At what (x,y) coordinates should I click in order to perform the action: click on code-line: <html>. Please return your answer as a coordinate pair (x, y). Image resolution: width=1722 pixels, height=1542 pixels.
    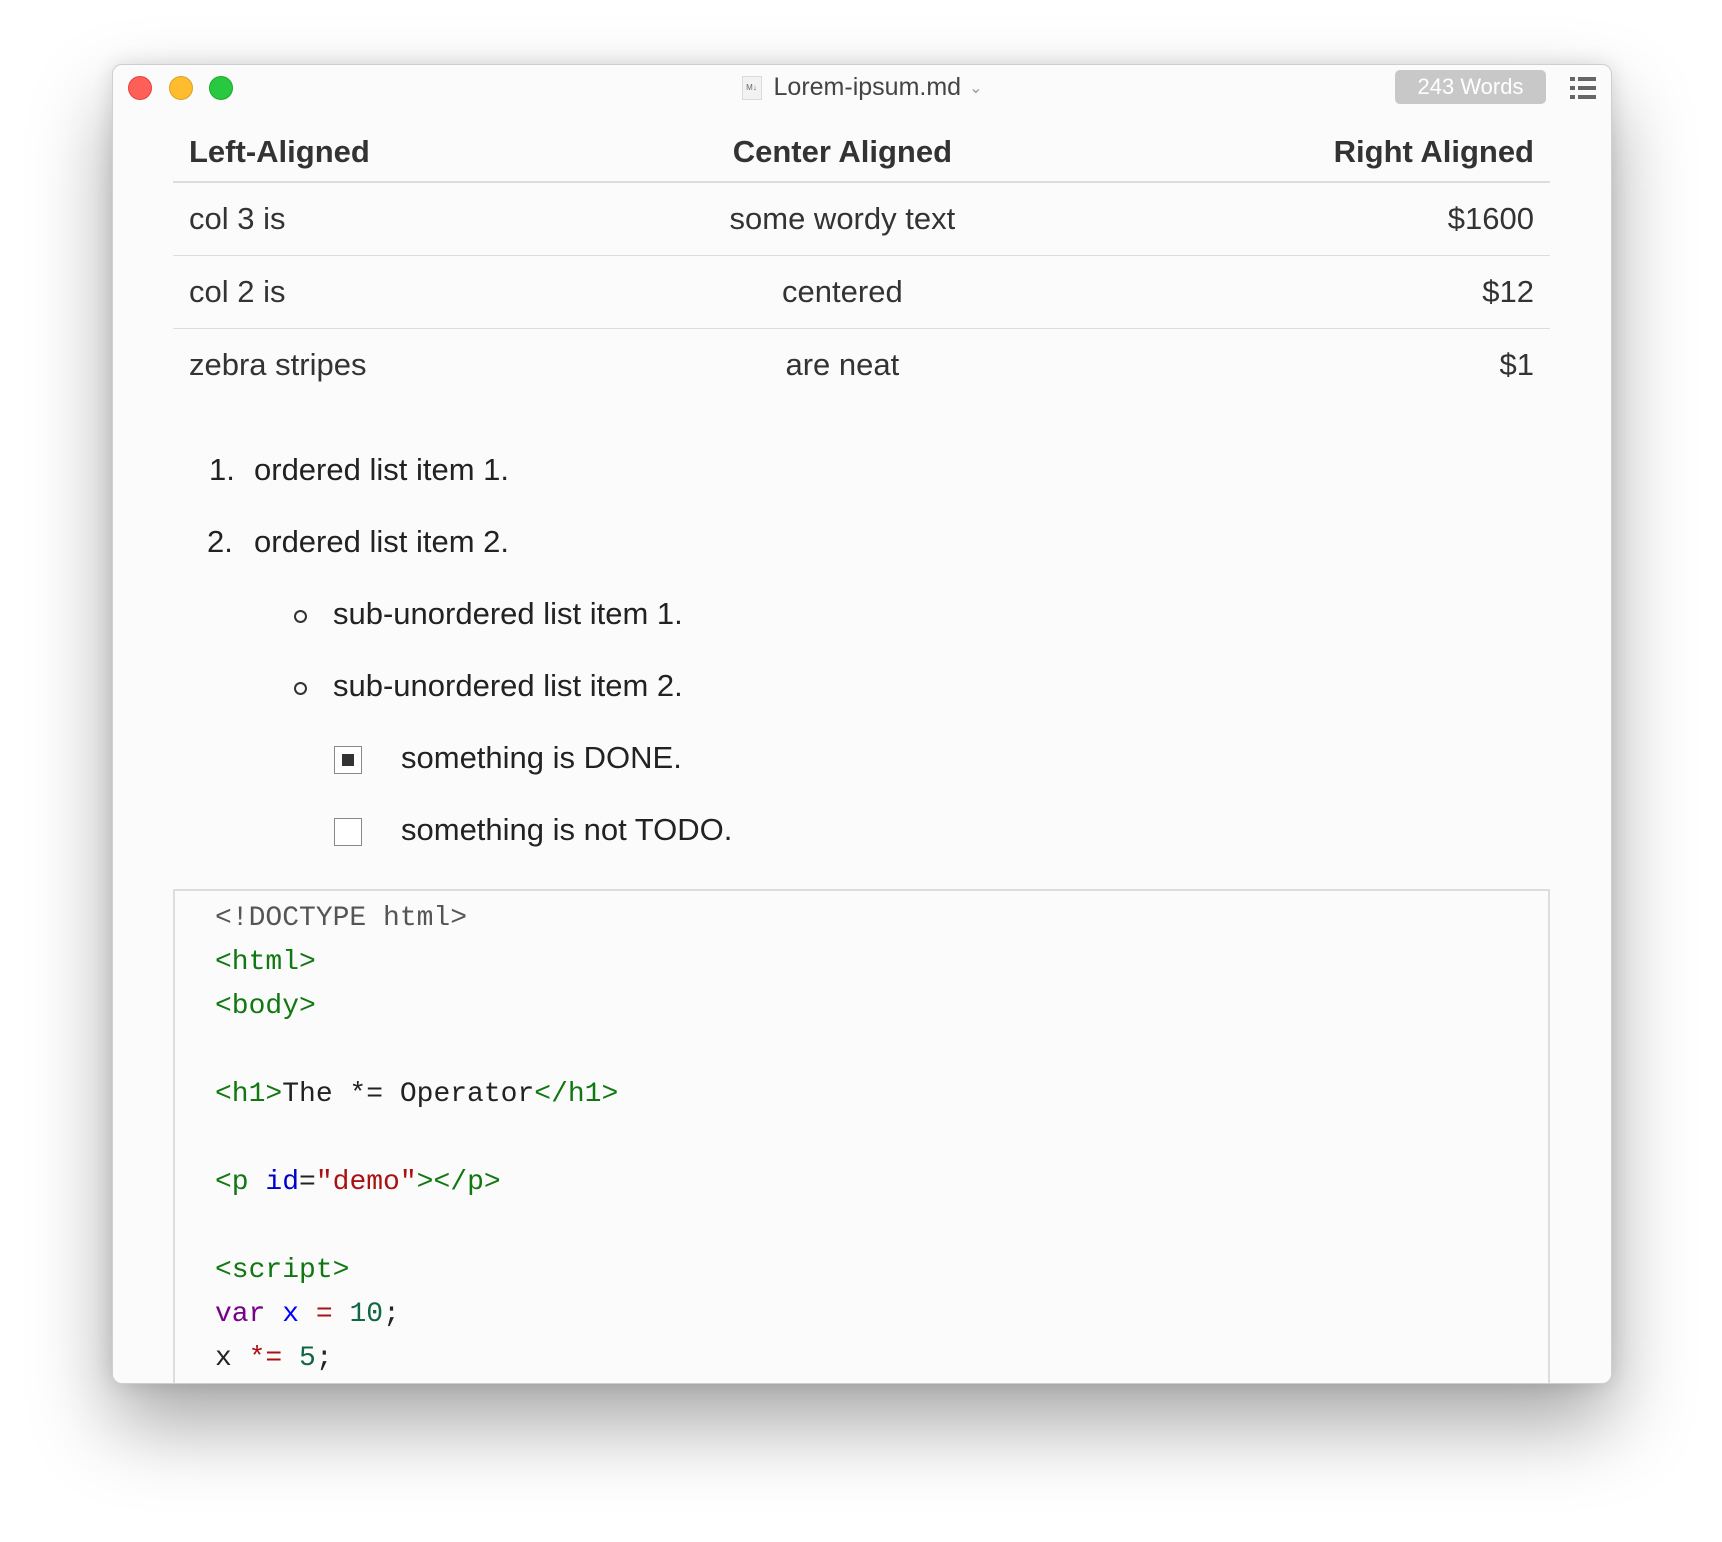
    Looking at the image, I should click on (265, 962).